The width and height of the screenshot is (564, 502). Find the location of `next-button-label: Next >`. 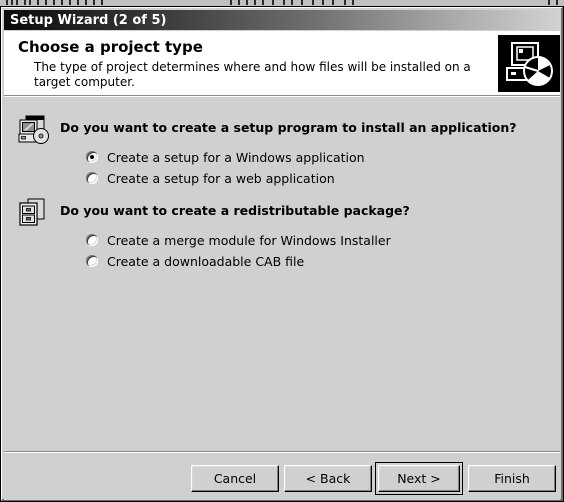

next-button-label: Next > is located at coordinates (419, 478).